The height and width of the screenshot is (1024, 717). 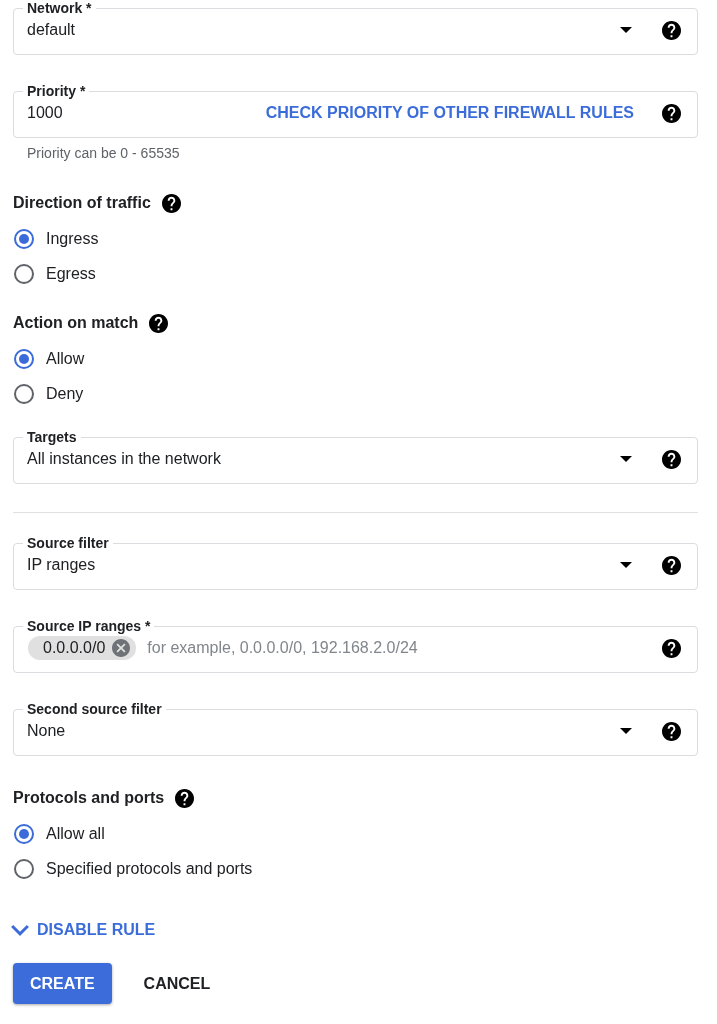 What do you see at coordinates (52, 437) in the screenshot?
I see `field-label: Targets` at bounding box center [52, 437].